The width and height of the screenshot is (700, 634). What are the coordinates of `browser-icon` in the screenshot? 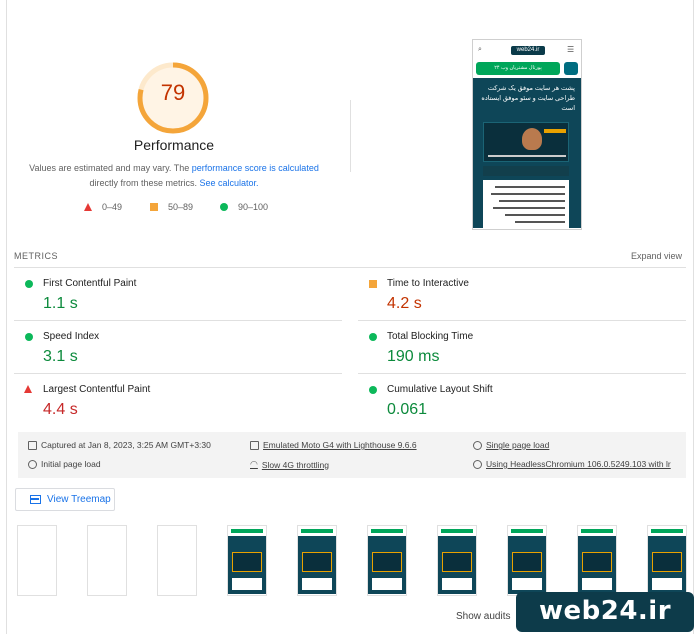 It's located at (477, 464).